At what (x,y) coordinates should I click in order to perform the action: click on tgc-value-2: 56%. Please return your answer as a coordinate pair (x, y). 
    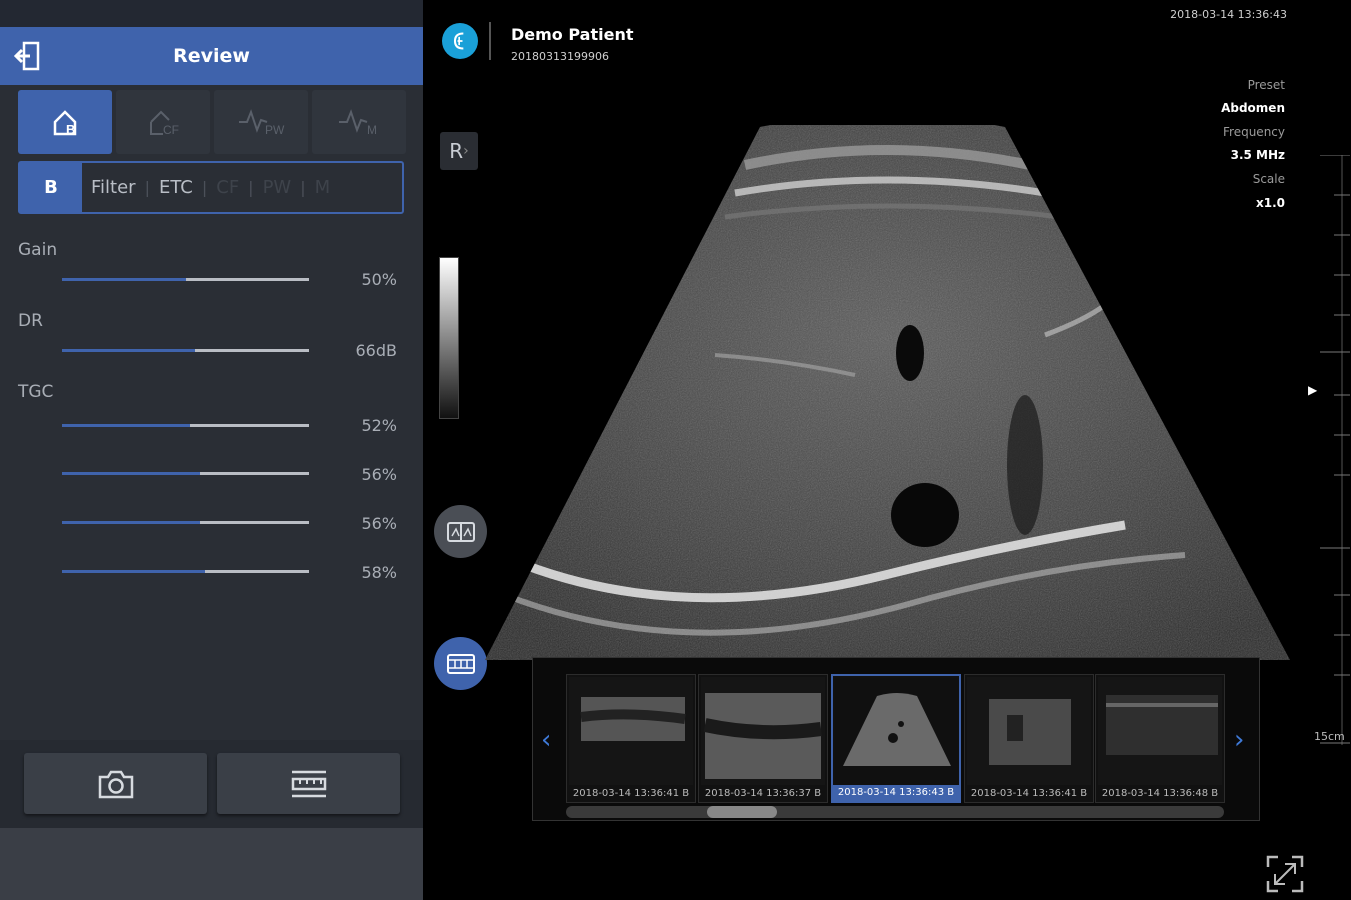
    Looking at the image, I should click on (379, 474).